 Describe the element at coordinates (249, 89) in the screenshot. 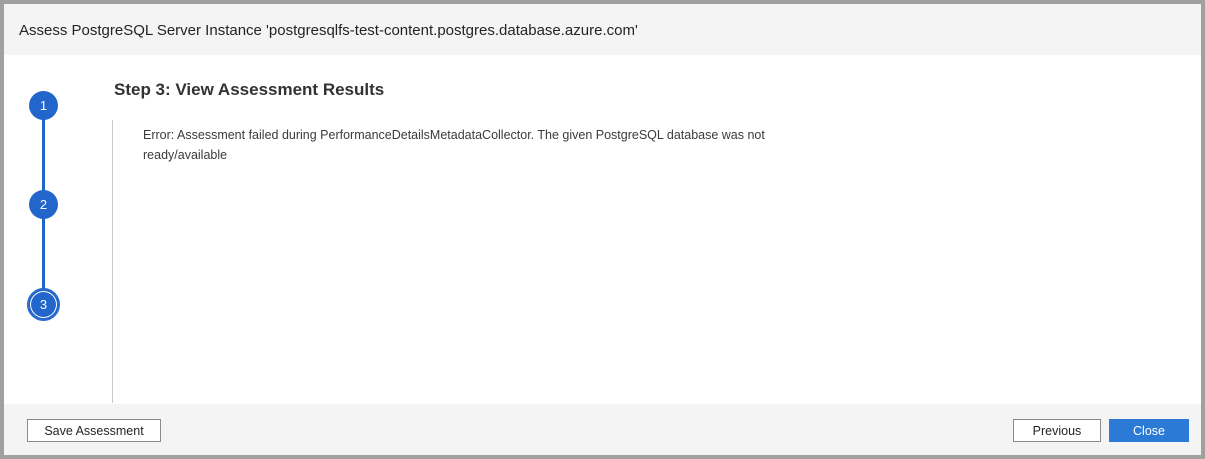

I see `step-title: Step 3: View Assessment Results` at that location.